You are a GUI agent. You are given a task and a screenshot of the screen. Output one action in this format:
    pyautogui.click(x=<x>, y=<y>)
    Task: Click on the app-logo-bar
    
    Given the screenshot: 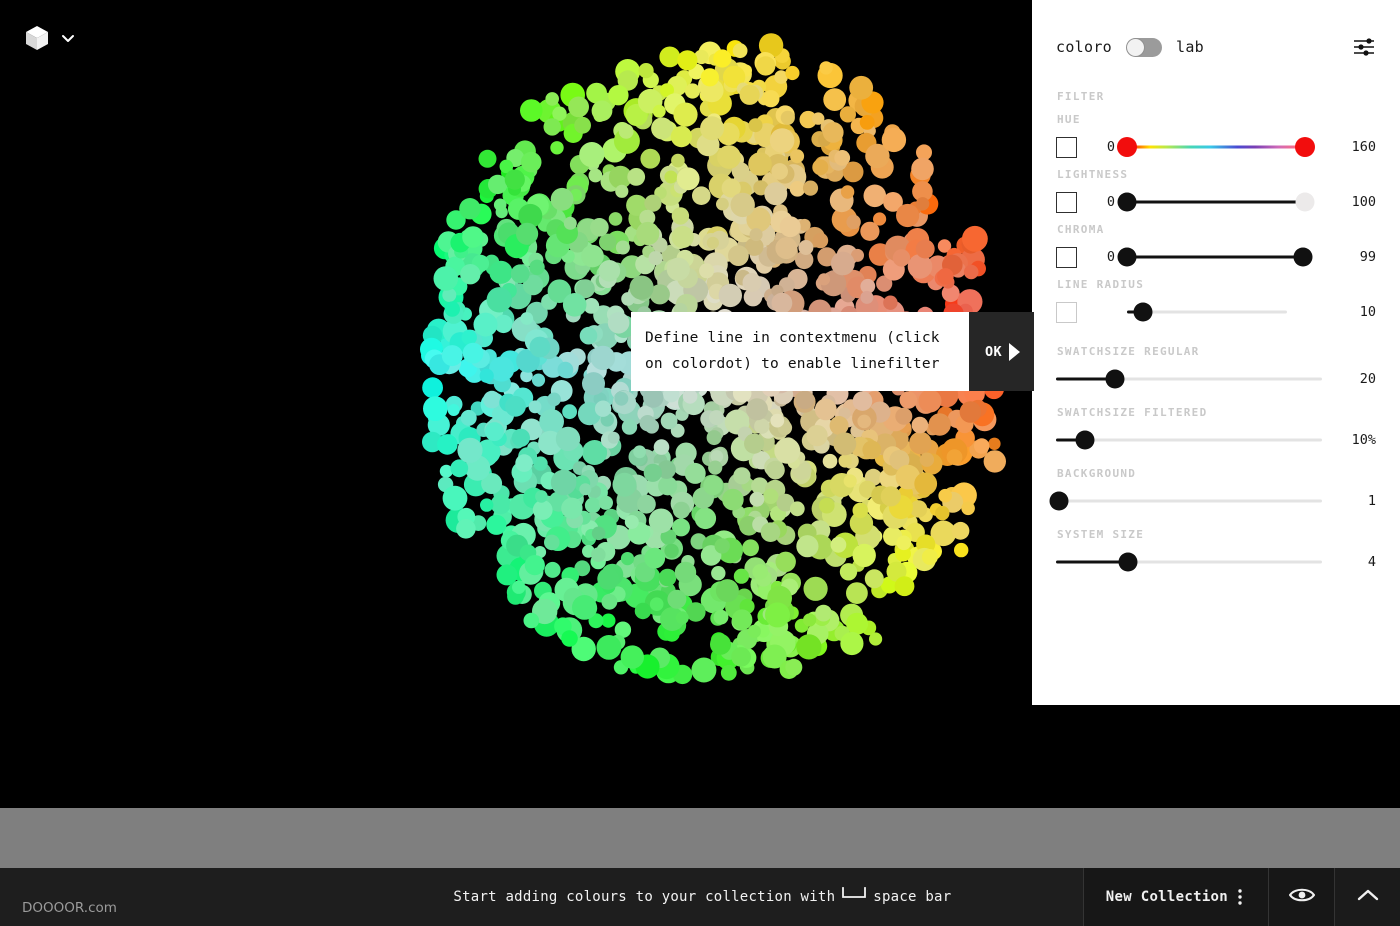 What is the action you would take?
    pyautogui.click(x=50, y=38)
    